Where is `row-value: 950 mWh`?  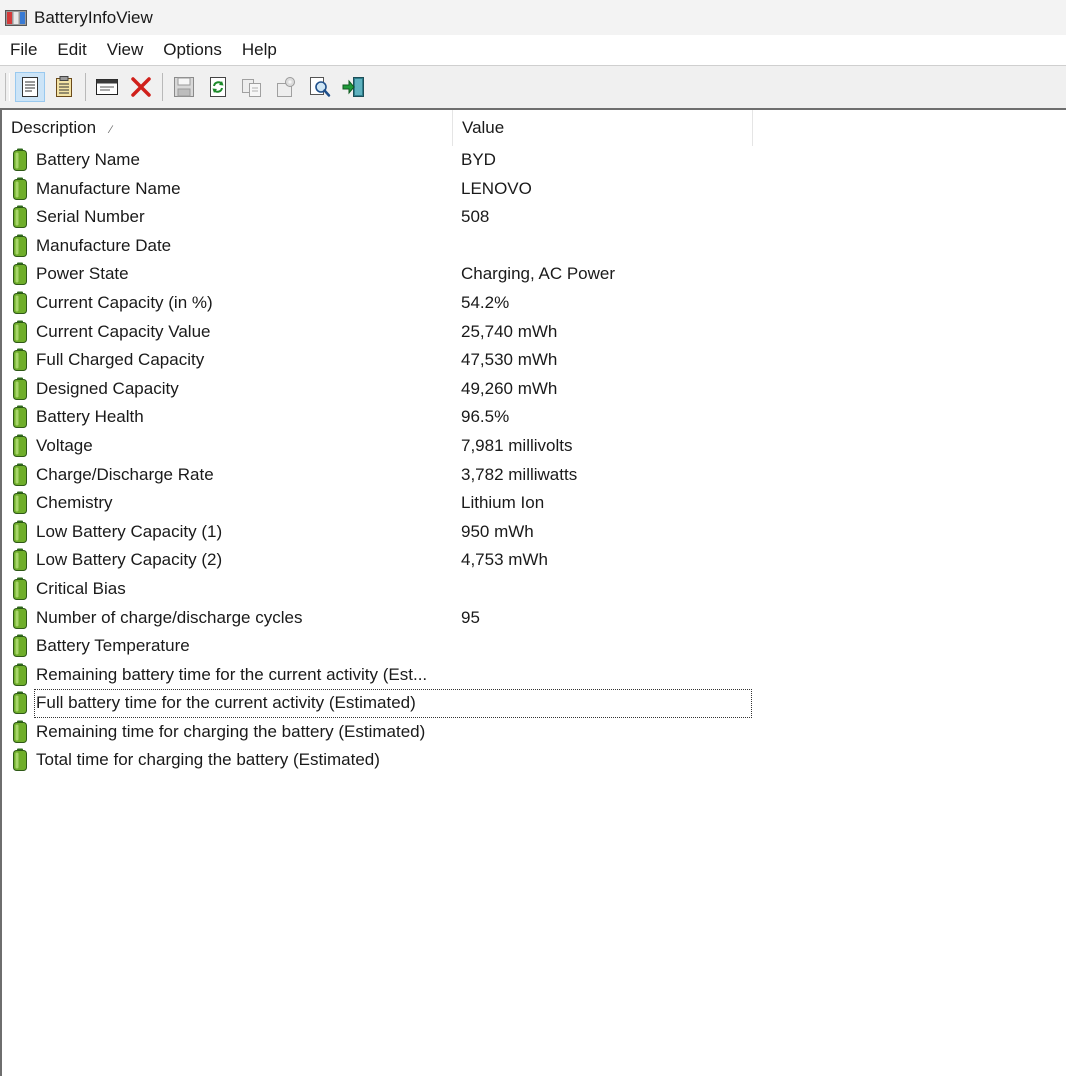 row-value: 950 mWh is located at coordinates (497, 531).